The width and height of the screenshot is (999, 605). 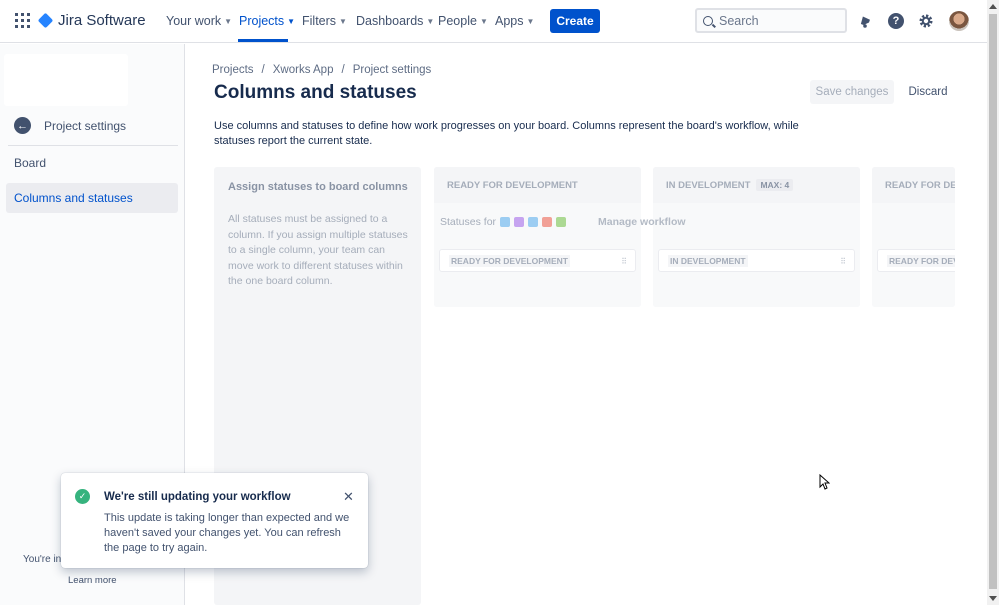 I want to click on column-limit-badge: MAX: 4, so click(x=775, y=185).